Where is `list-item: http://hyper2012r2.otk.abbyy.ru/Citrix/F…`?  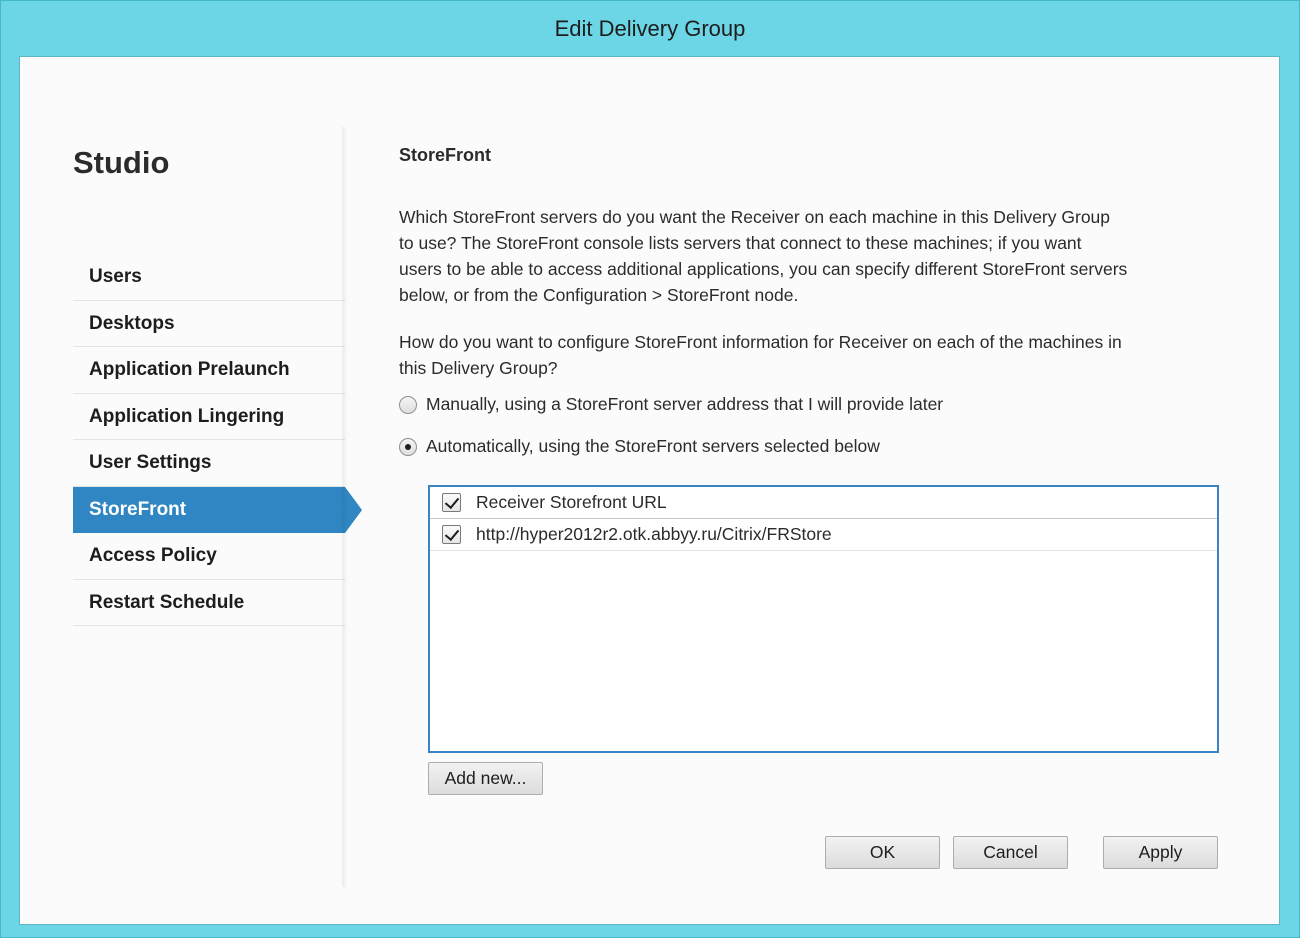
list-item: http://hyper2012r2.otk.abbyy.ru/Citrix/F… is located at coordinates (823, 535).